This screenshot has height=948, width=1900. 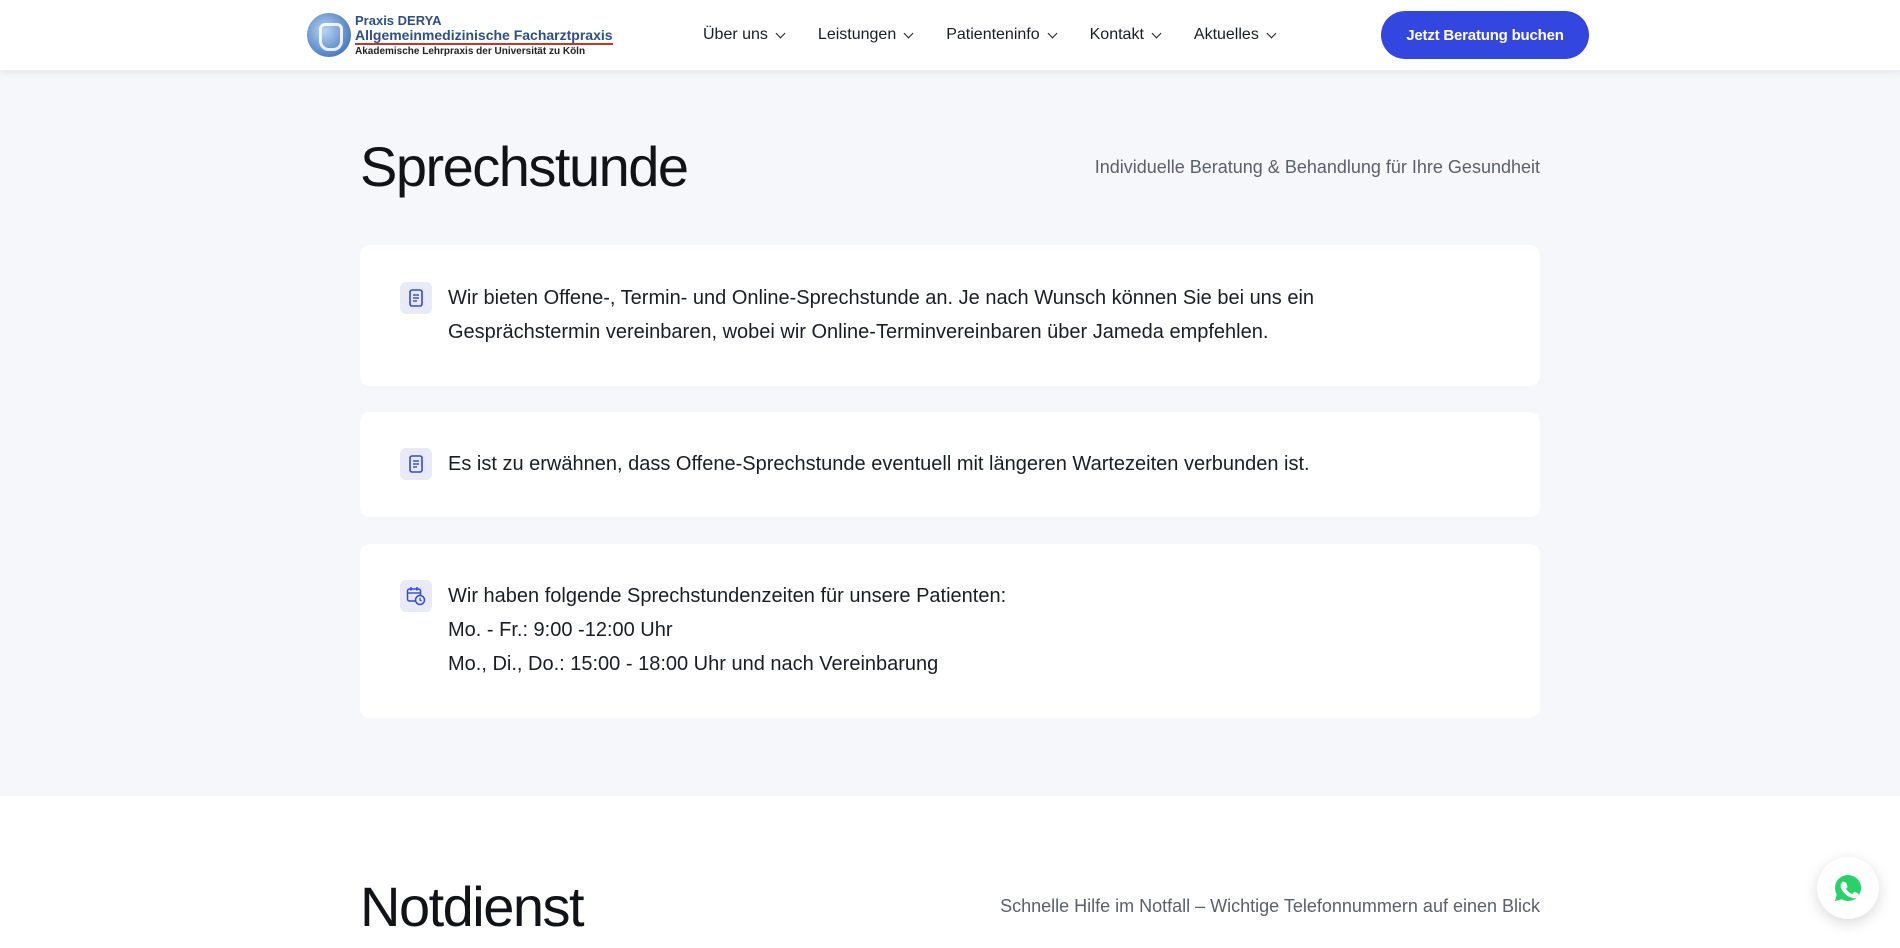 I want to click on logo-emblem-icon, so click(x=329, y=35).